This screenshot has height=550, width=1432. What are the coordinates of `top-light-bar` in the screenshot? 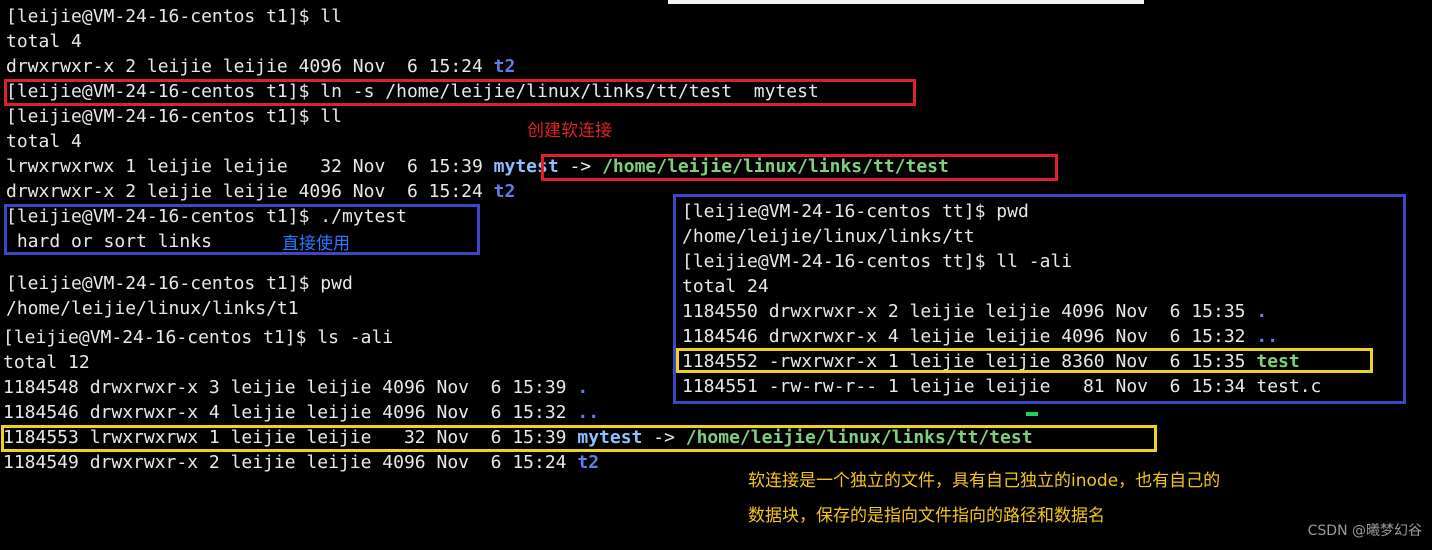 It's located at (906, 2).